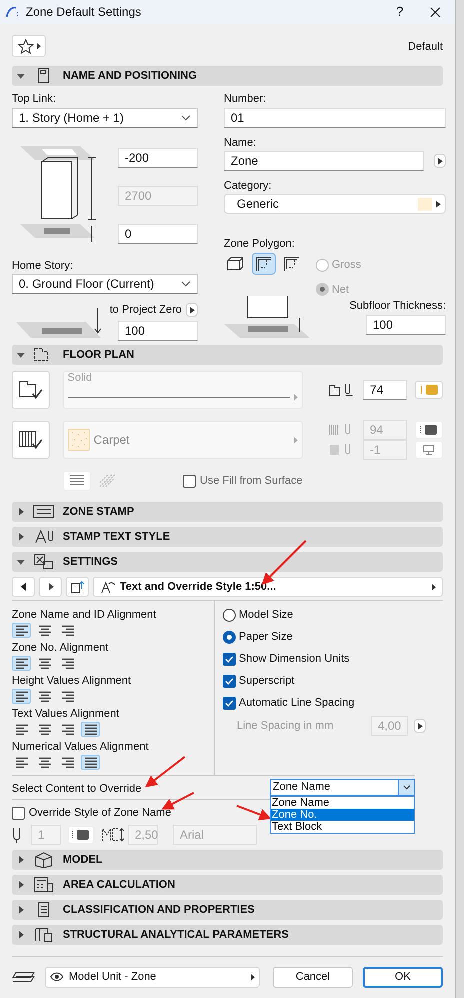  I want to click on section-header: MODEL, so click(227, 860).